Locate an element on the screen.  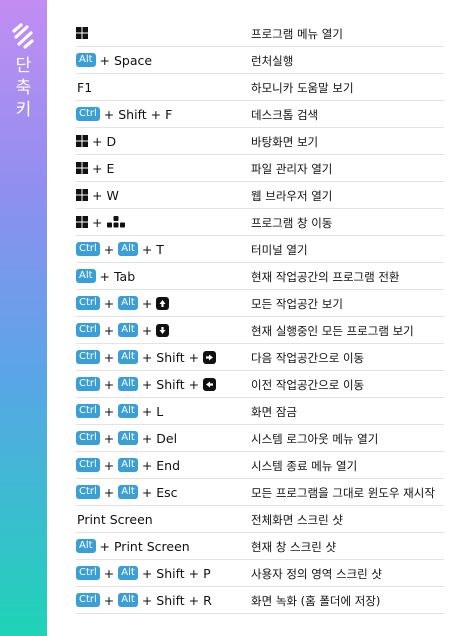
shortcut-keys: Ctrl + Alt + T is located at coordinates (120, 249).